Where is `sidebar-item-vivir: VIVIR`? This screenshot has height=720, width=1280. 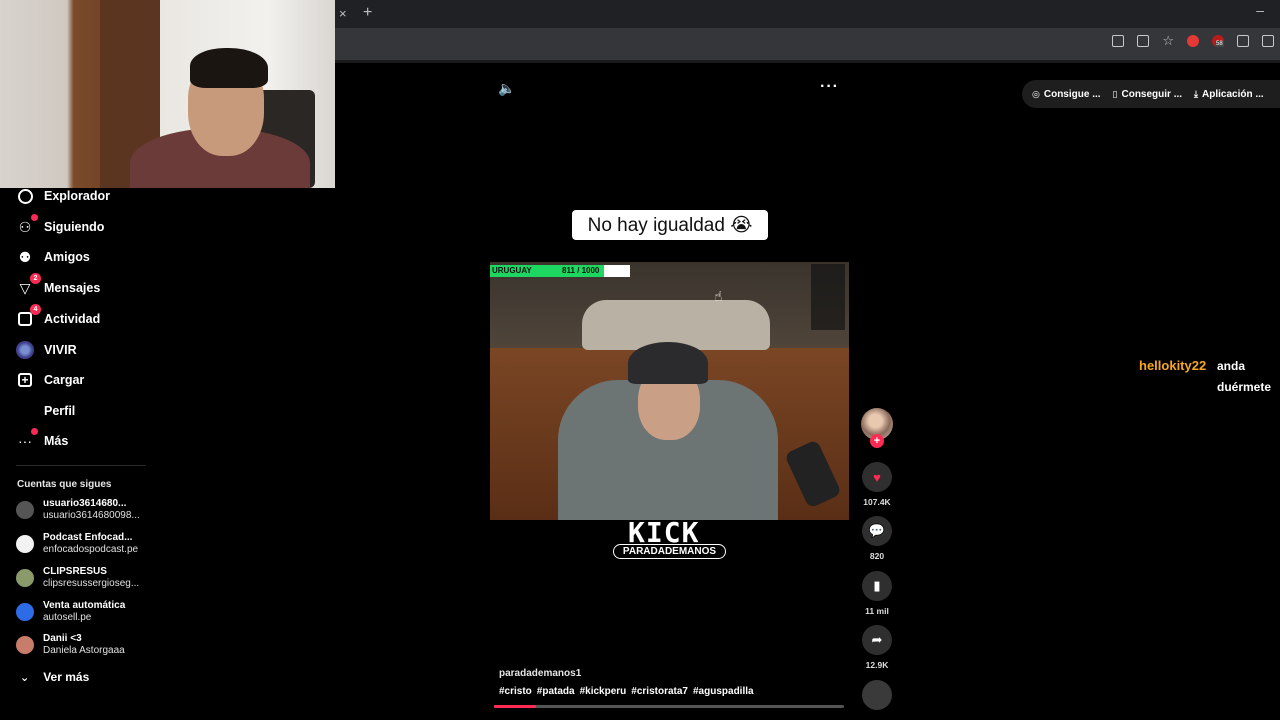 sidebar-item-vivir: VIVIR is located at coordinates (46, 350).